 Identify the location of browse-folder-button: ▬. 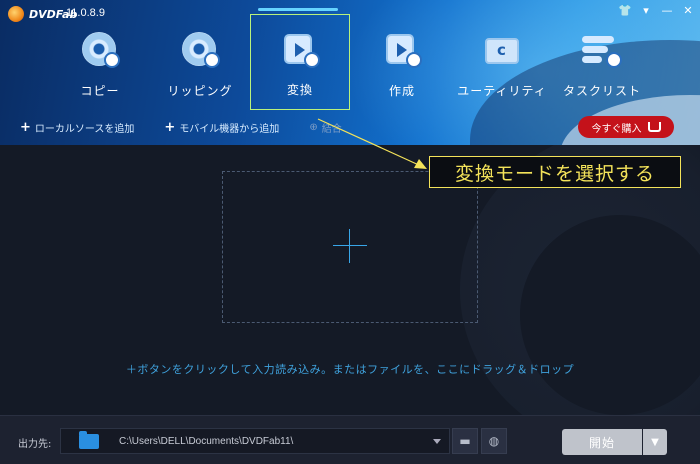
(465, 441).